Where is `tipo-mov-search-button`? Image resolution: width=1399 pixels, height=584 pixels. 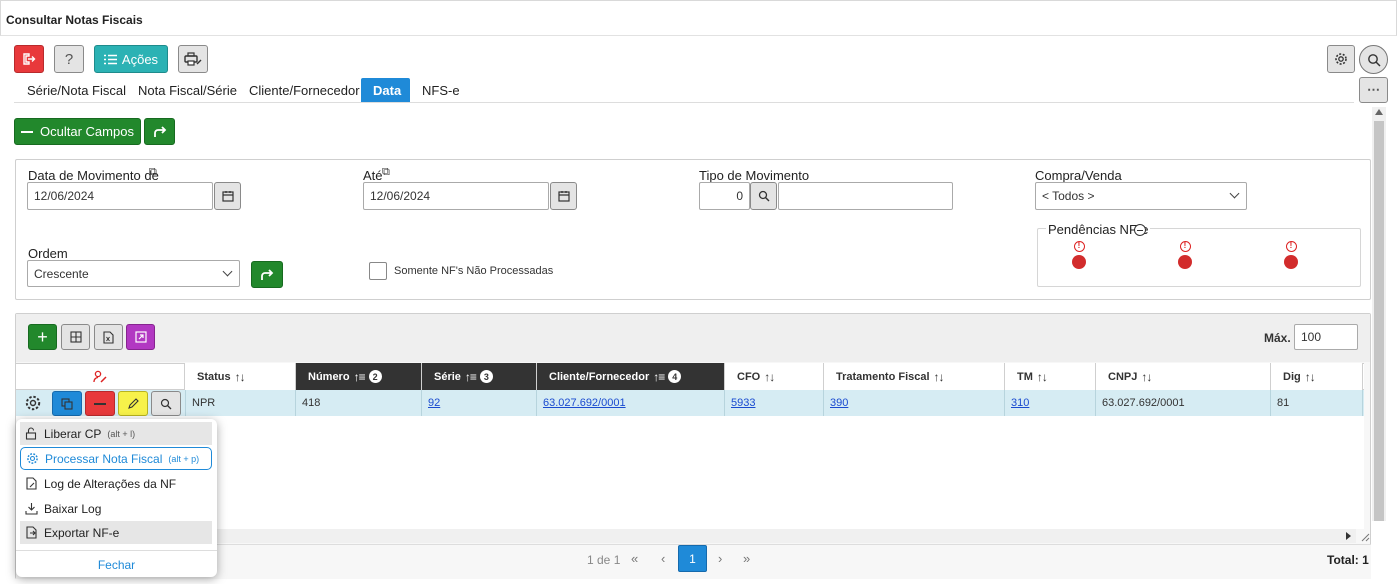
tipo-mov-search-button is located at coordinates (763, 196).